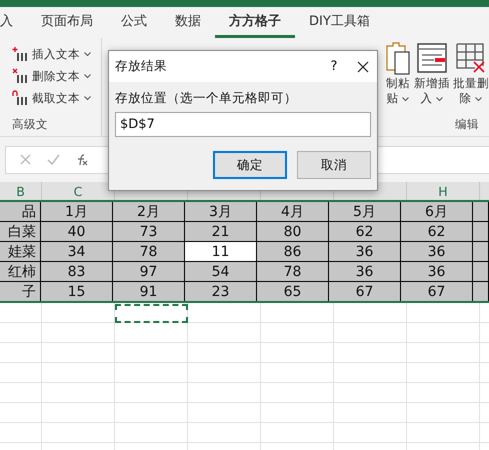  I want to click on table-cell: 1月, so click(77, 211).